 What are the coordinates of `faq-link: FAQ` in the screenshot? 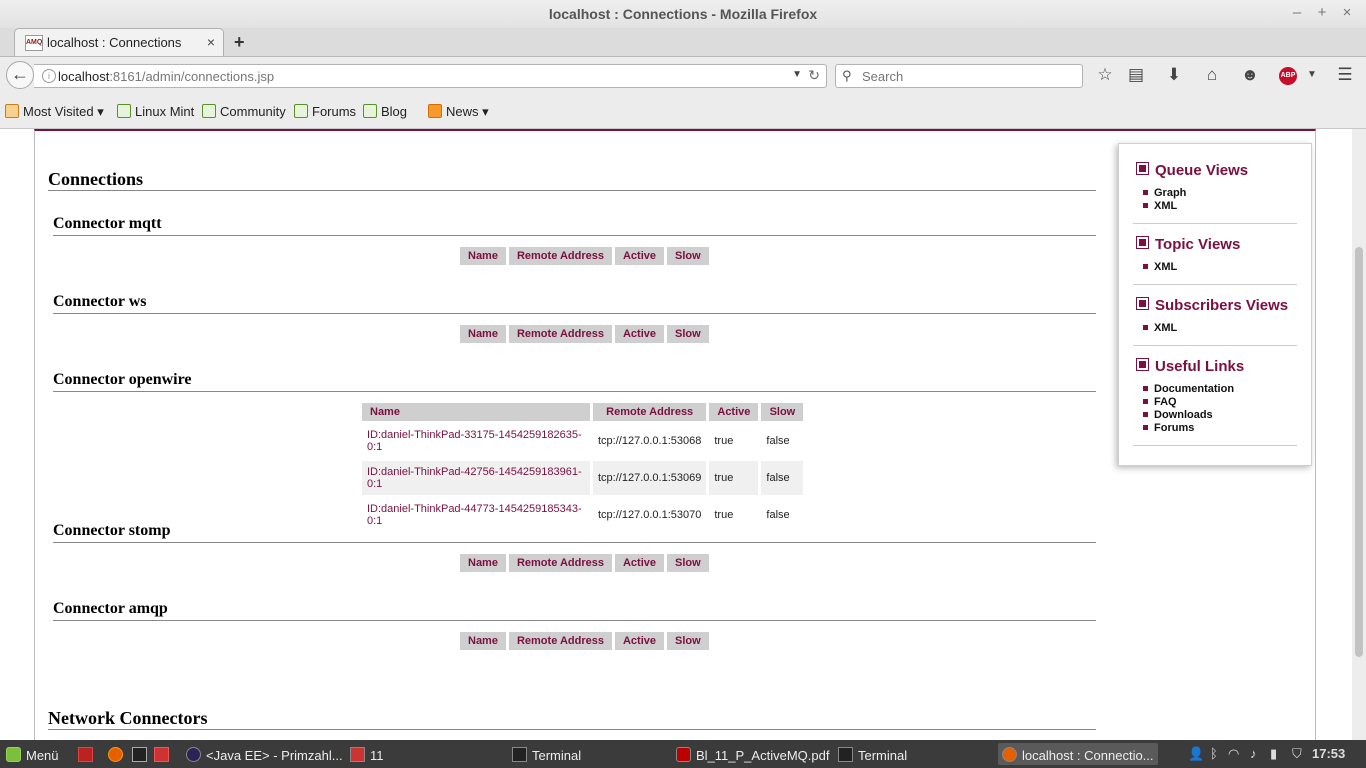 It's located at (1160, 402).